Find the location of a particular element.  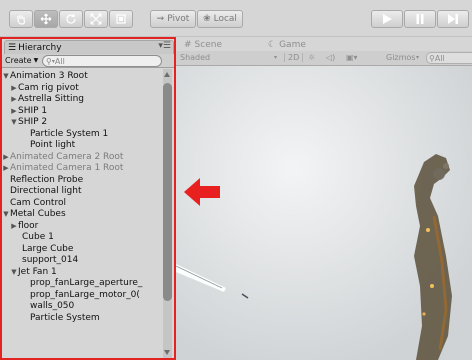

move-tool-button is located at coordinates (46, 19).